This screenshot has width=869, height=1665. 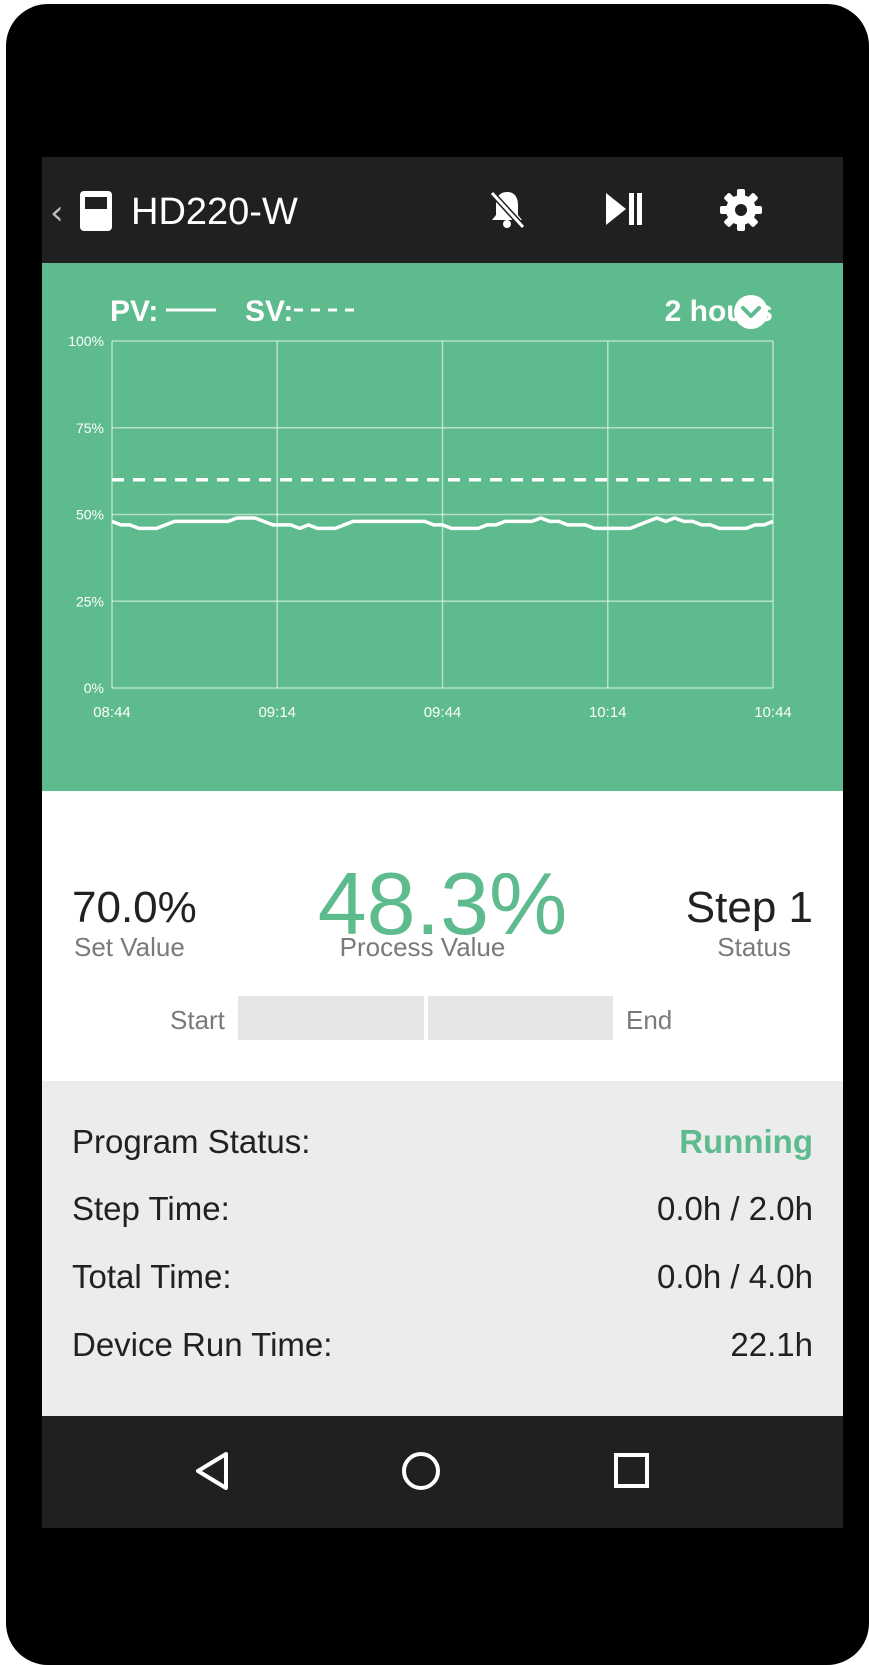 I want to click on recents-icon, so click(x=632, y=1471).